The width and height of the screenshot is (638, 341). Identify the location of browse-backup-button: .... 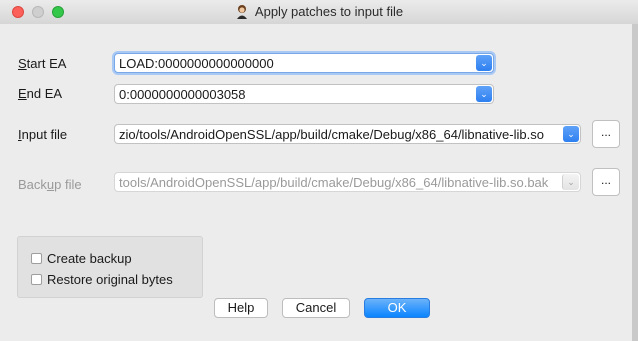
(606, 182).